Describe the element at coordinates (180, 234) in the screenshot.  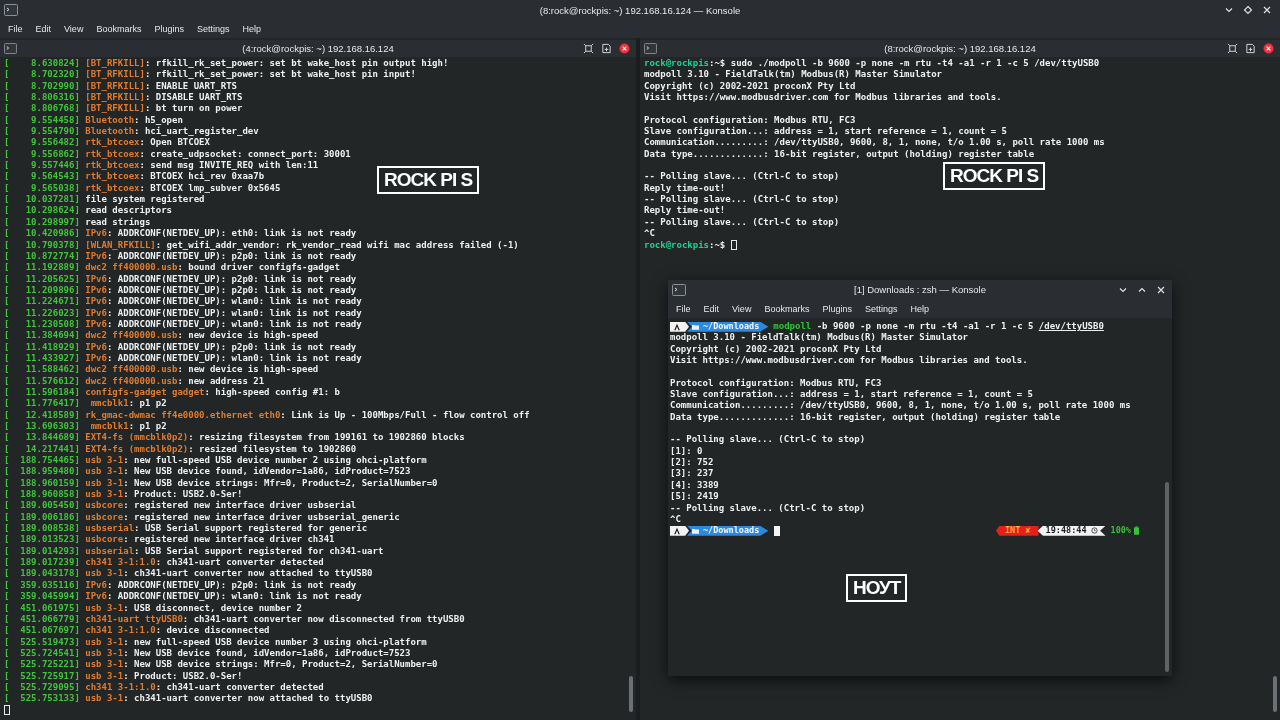
I see `log-line: [ 10.420986] IPv6: ADDRCONF(NETDEV_UP): eth0: link is not ready` at that location.